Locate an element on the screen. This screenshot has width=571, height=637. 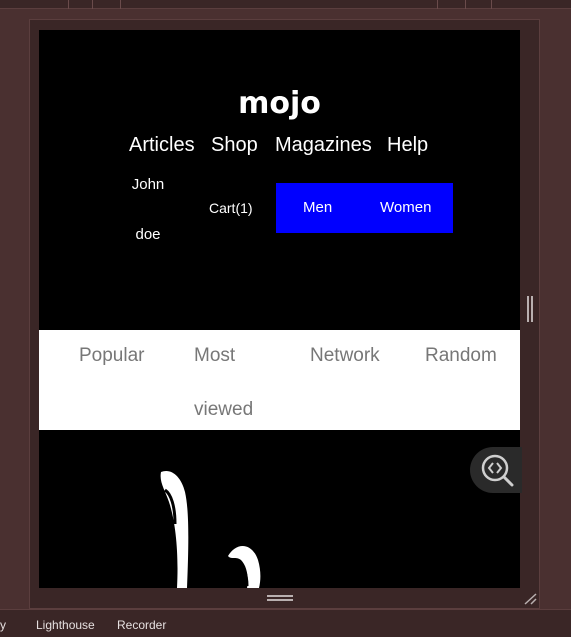
resize-handle-horizontal is located at coordinates (280, 598).